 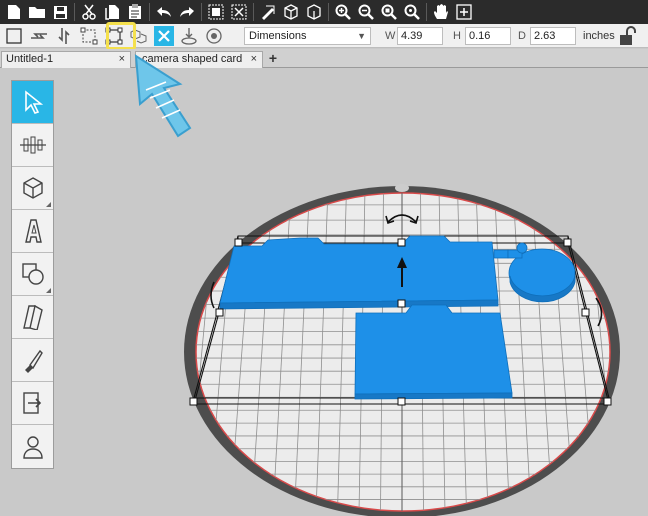 I want to click on select-tool, so click(x=32, y=102).